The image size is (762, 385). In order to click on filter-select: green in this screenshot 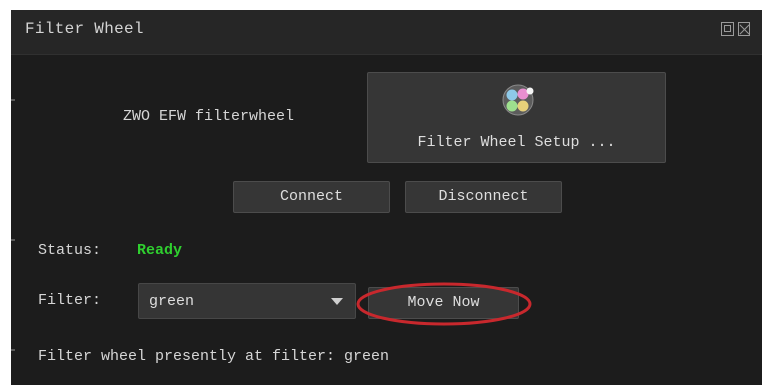, I will do `click(247, 301)`.